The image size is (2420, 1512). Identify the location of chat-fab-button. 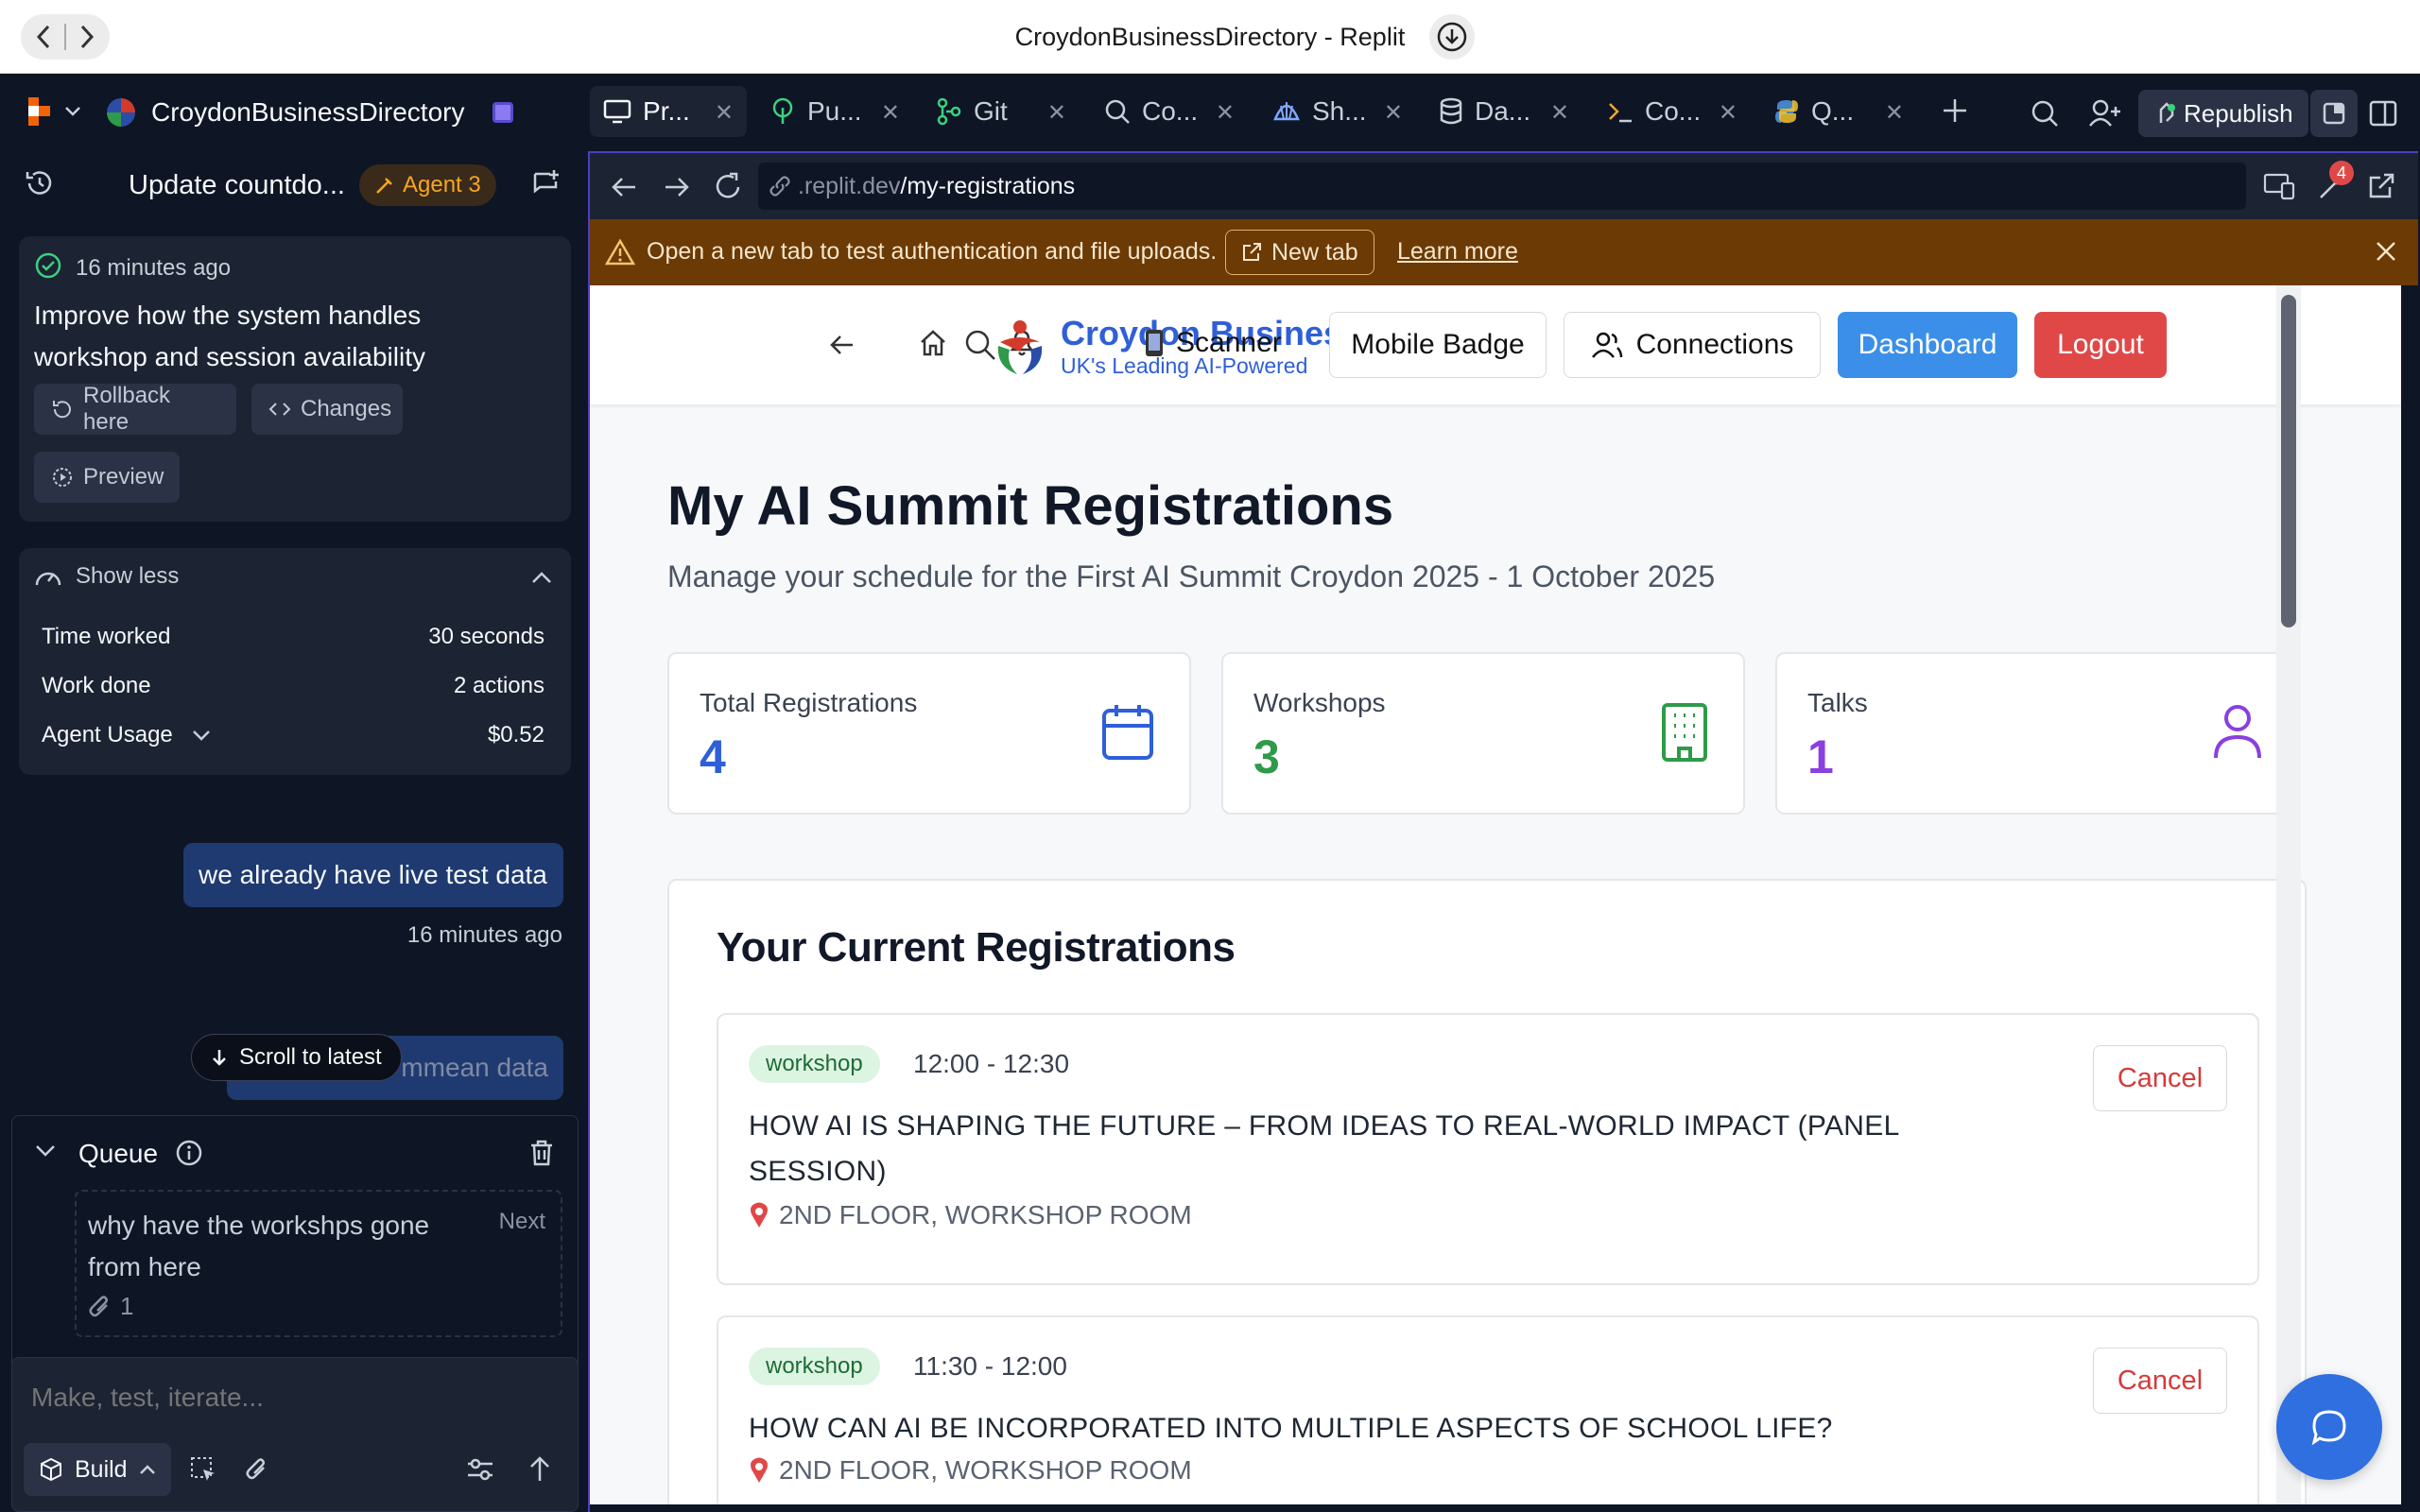
(2329, 1427).